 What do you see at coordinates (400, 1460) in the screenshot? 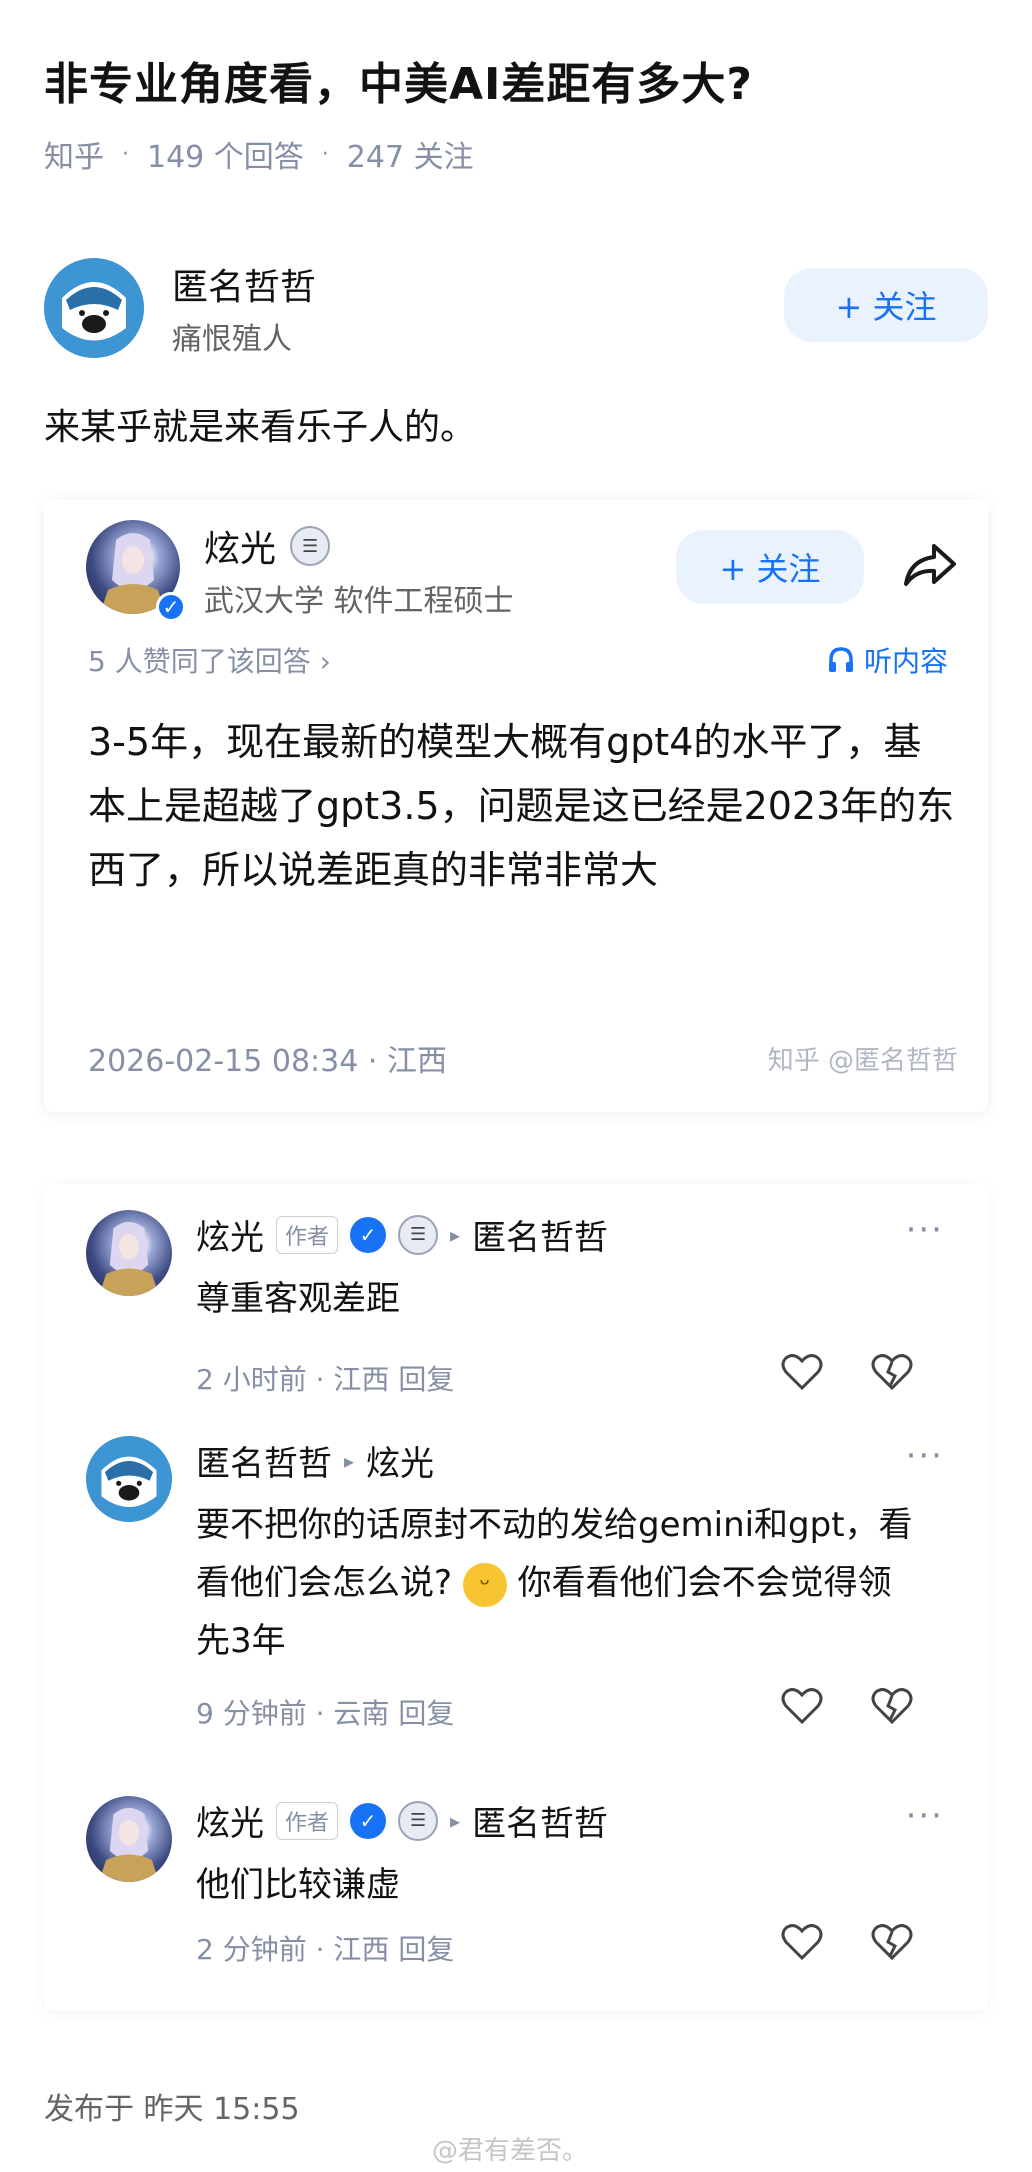
I see `reply-to-name: 炫光` at bounding box center [400, 1460].